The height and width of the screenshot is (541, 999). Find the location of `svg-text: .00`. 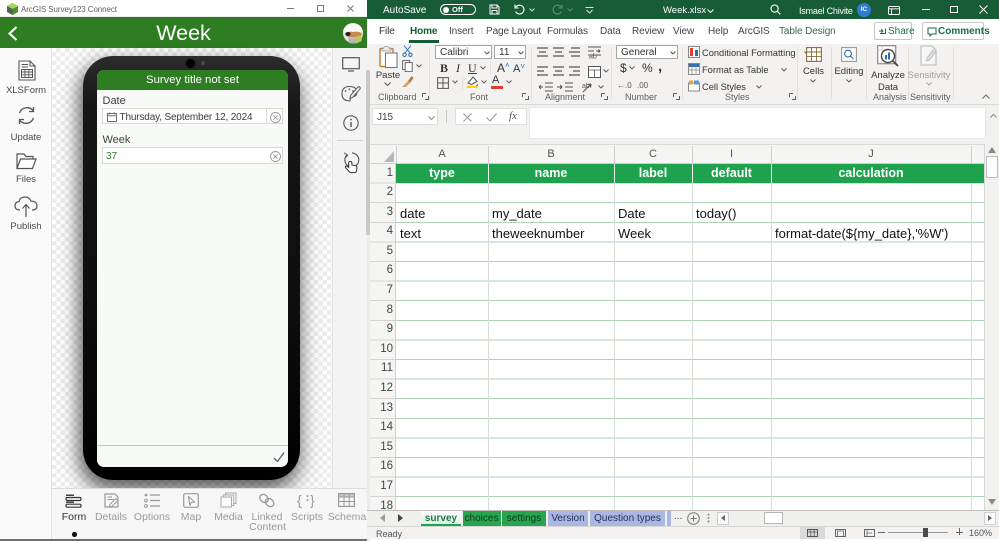

svg-text: .00 is located at coordinates (643, 85).